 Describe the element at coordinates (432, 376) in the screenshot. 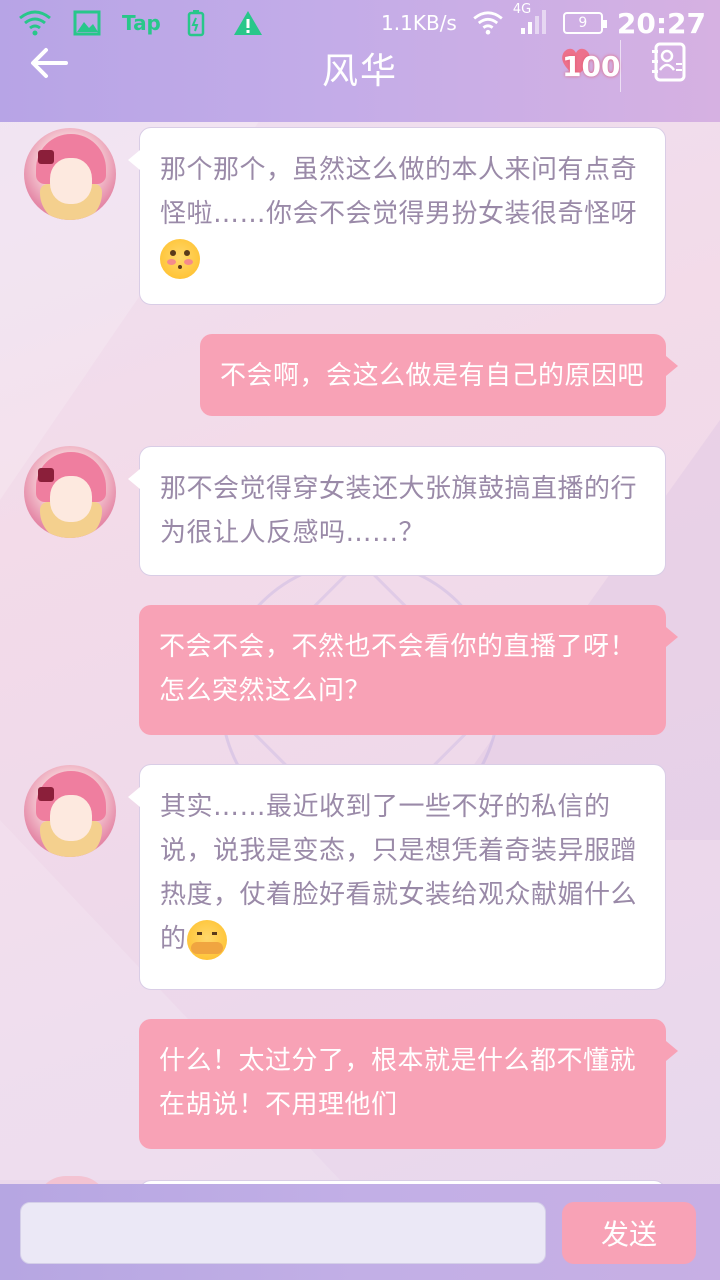

I see `message-text: 不会啊，会这么做是有自己的原因吧` at that location.